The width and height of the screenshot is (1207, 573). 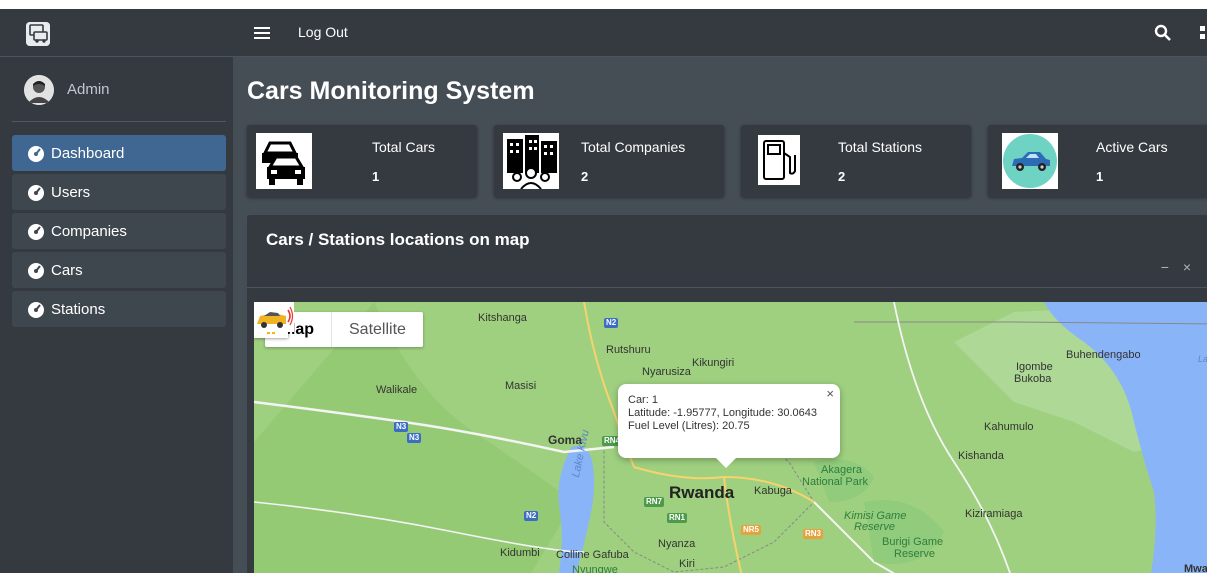 What do you see at coordinates (779, 160) in the screenshot?
I see `fuel-station-icon` at bounding box center [779, 160].